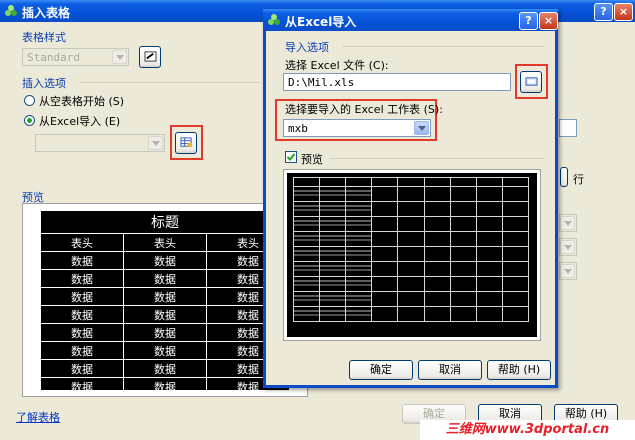 The image size is (635, 440). I want to click on excel-title: 从Excel导入, so click(321, 22).